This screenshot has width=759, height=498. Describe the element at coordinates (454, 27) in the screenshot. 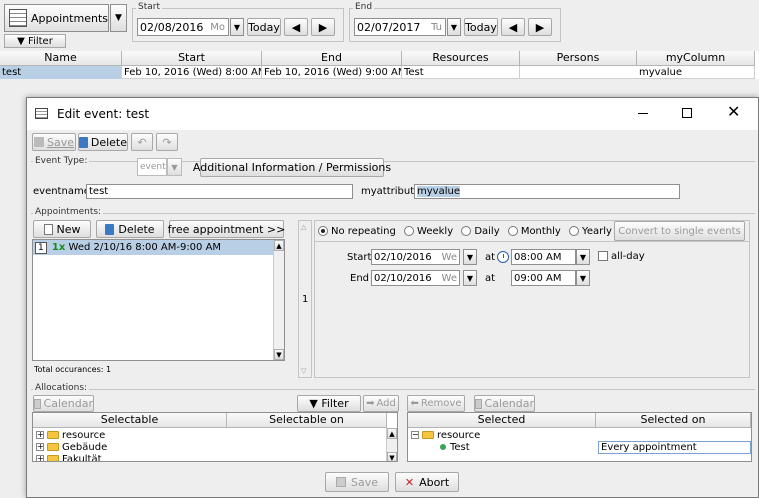

I see `end-date-dropdown: ▼` at that location.